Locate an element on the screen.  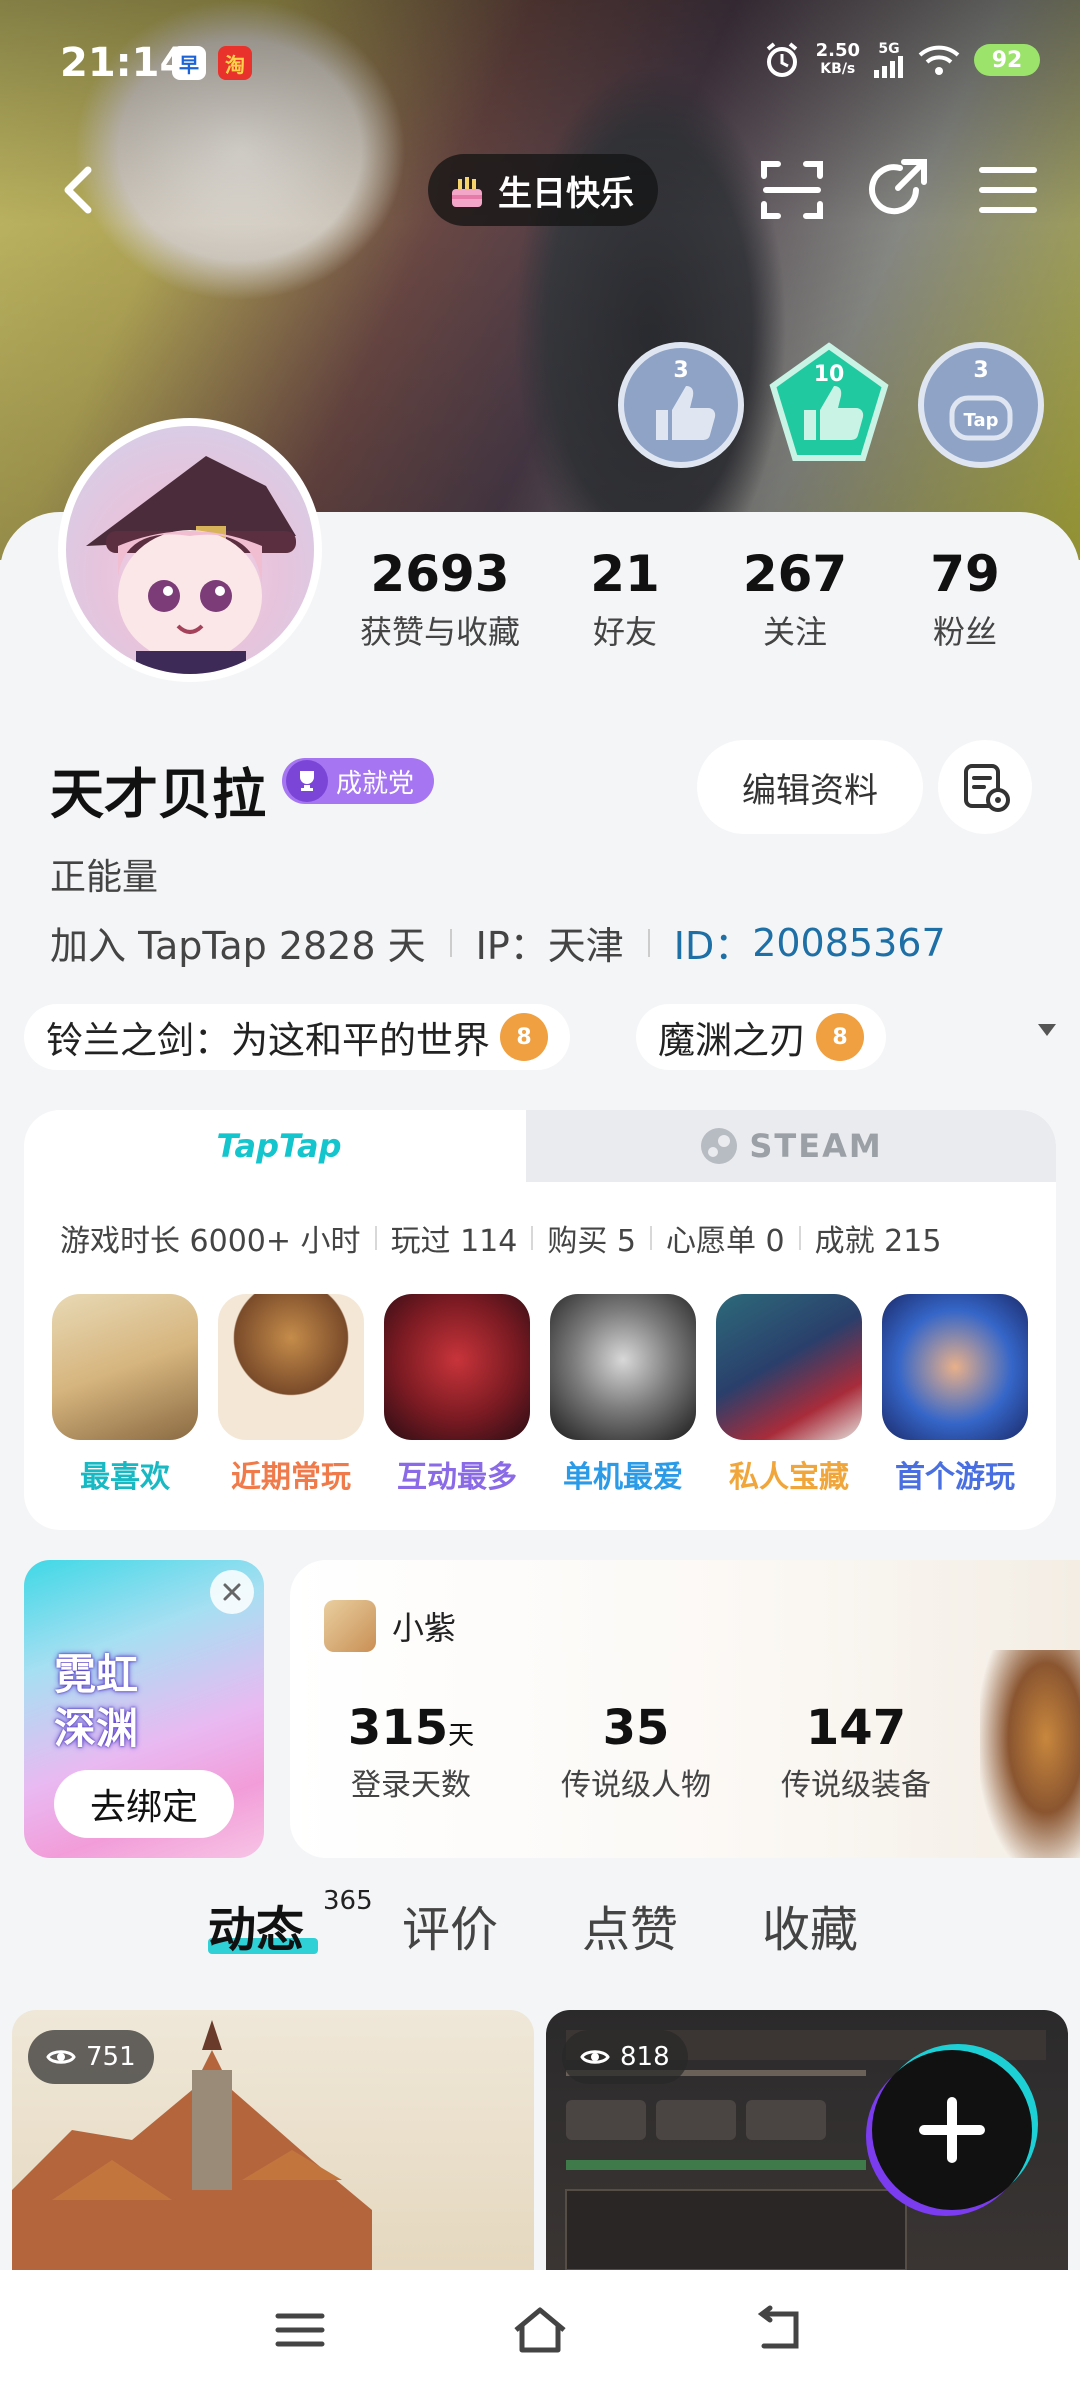
menu-icon is located at coordinates (1008, 190).